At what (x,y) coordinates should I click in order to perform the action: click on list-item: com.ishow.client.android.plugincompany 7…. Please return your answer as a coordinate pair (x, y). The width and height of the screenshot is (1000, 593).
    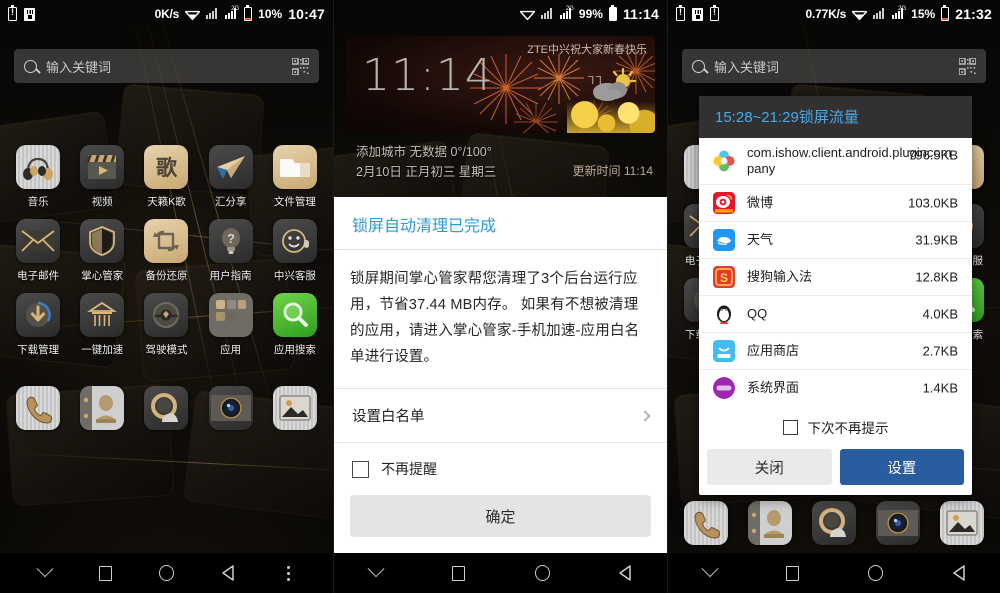
    Looking at the image, I should click on (835, 161).